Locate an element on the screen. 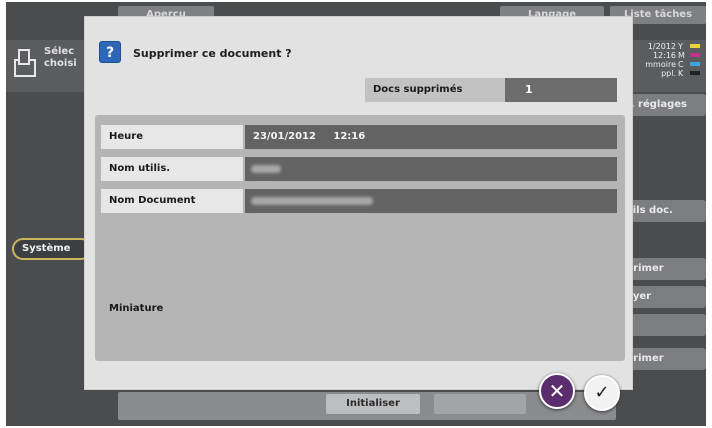 The width and height of the screenshot is (712, 428). redacted-user-name is located at coordinates (266, 169).